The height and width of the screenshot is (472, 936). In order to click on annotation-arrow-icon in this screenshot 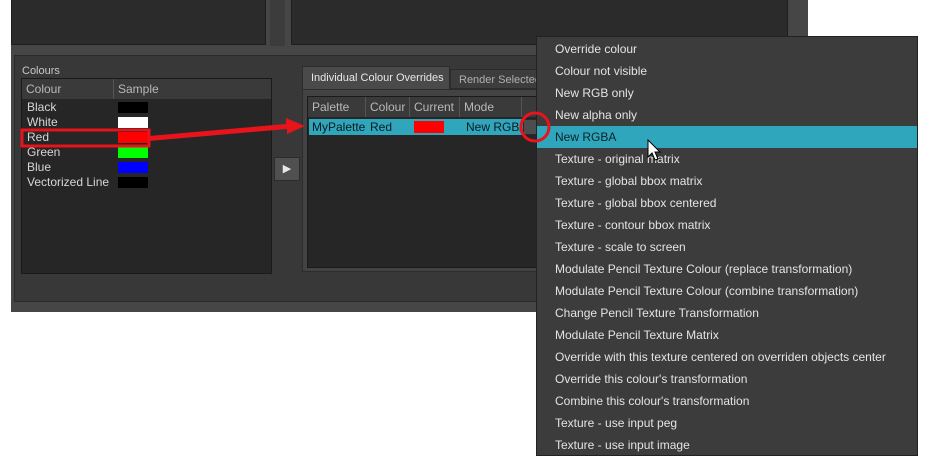, I will do `click(227, 129)`.